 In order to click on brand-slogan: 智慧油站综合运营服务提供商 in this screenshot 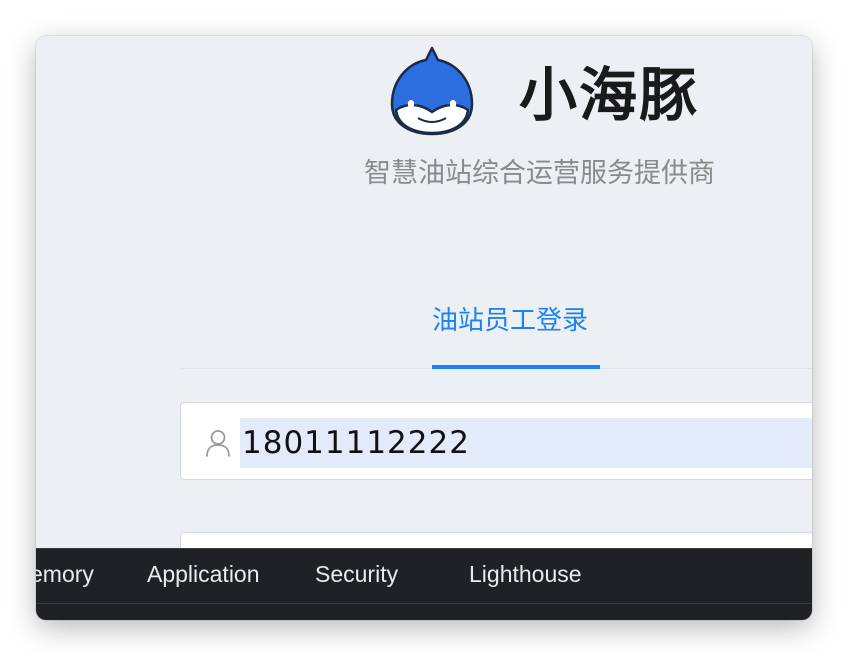, I will do `click(539, 173)`.